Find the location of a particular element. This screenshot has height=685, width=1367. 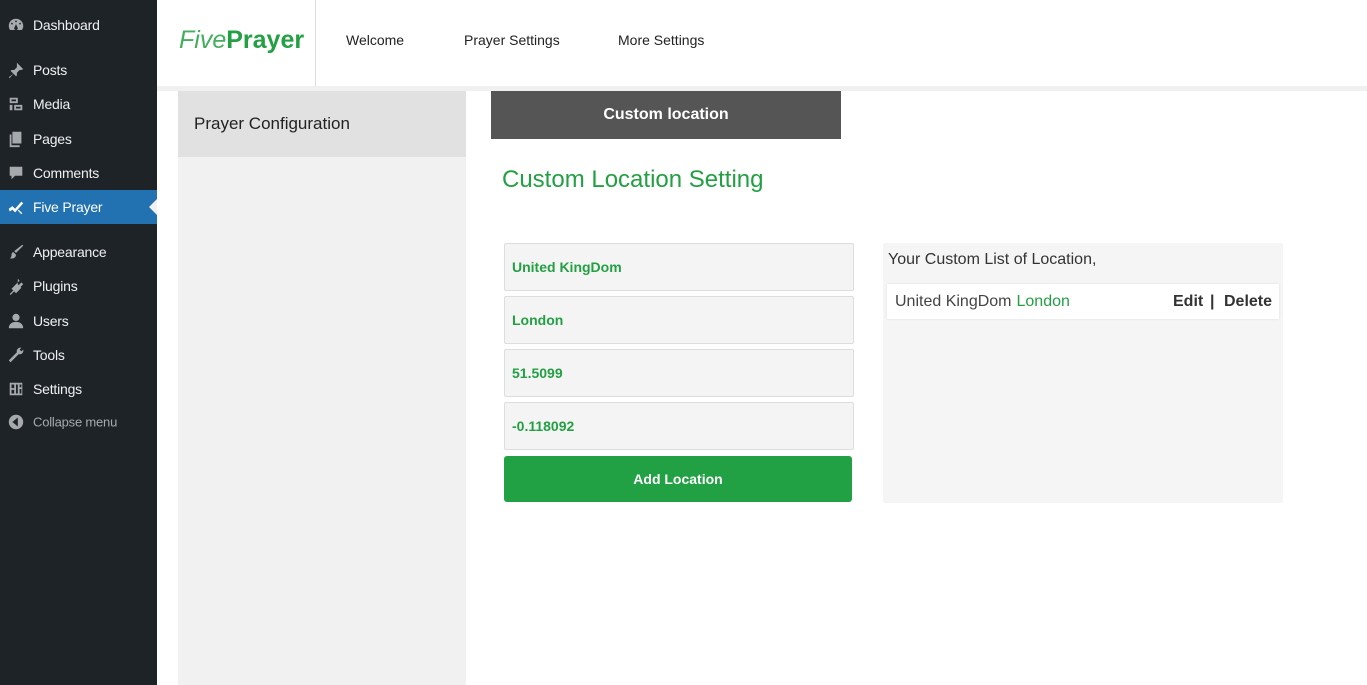

sidebar-item-label: Posts is located at coordinates (50, 70).